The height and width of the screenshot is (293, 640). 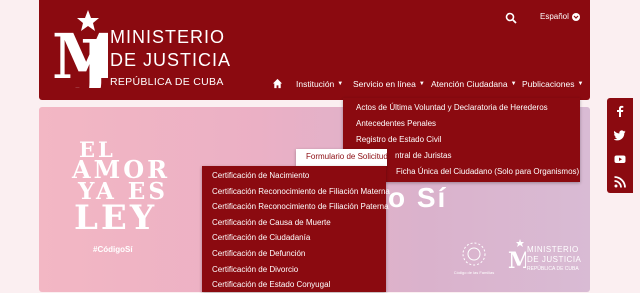 What do you see at coordinates (469, 84) in the screenshot?
I see `nav-label: Atención Ciudadana` at bounding box center [469, 84].